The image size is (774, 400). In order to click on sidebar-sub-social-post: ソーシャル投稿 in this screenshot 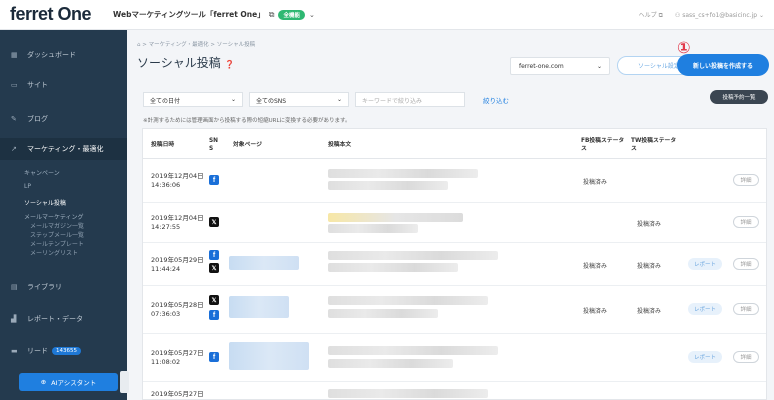, I will do `click(45, 202)`.